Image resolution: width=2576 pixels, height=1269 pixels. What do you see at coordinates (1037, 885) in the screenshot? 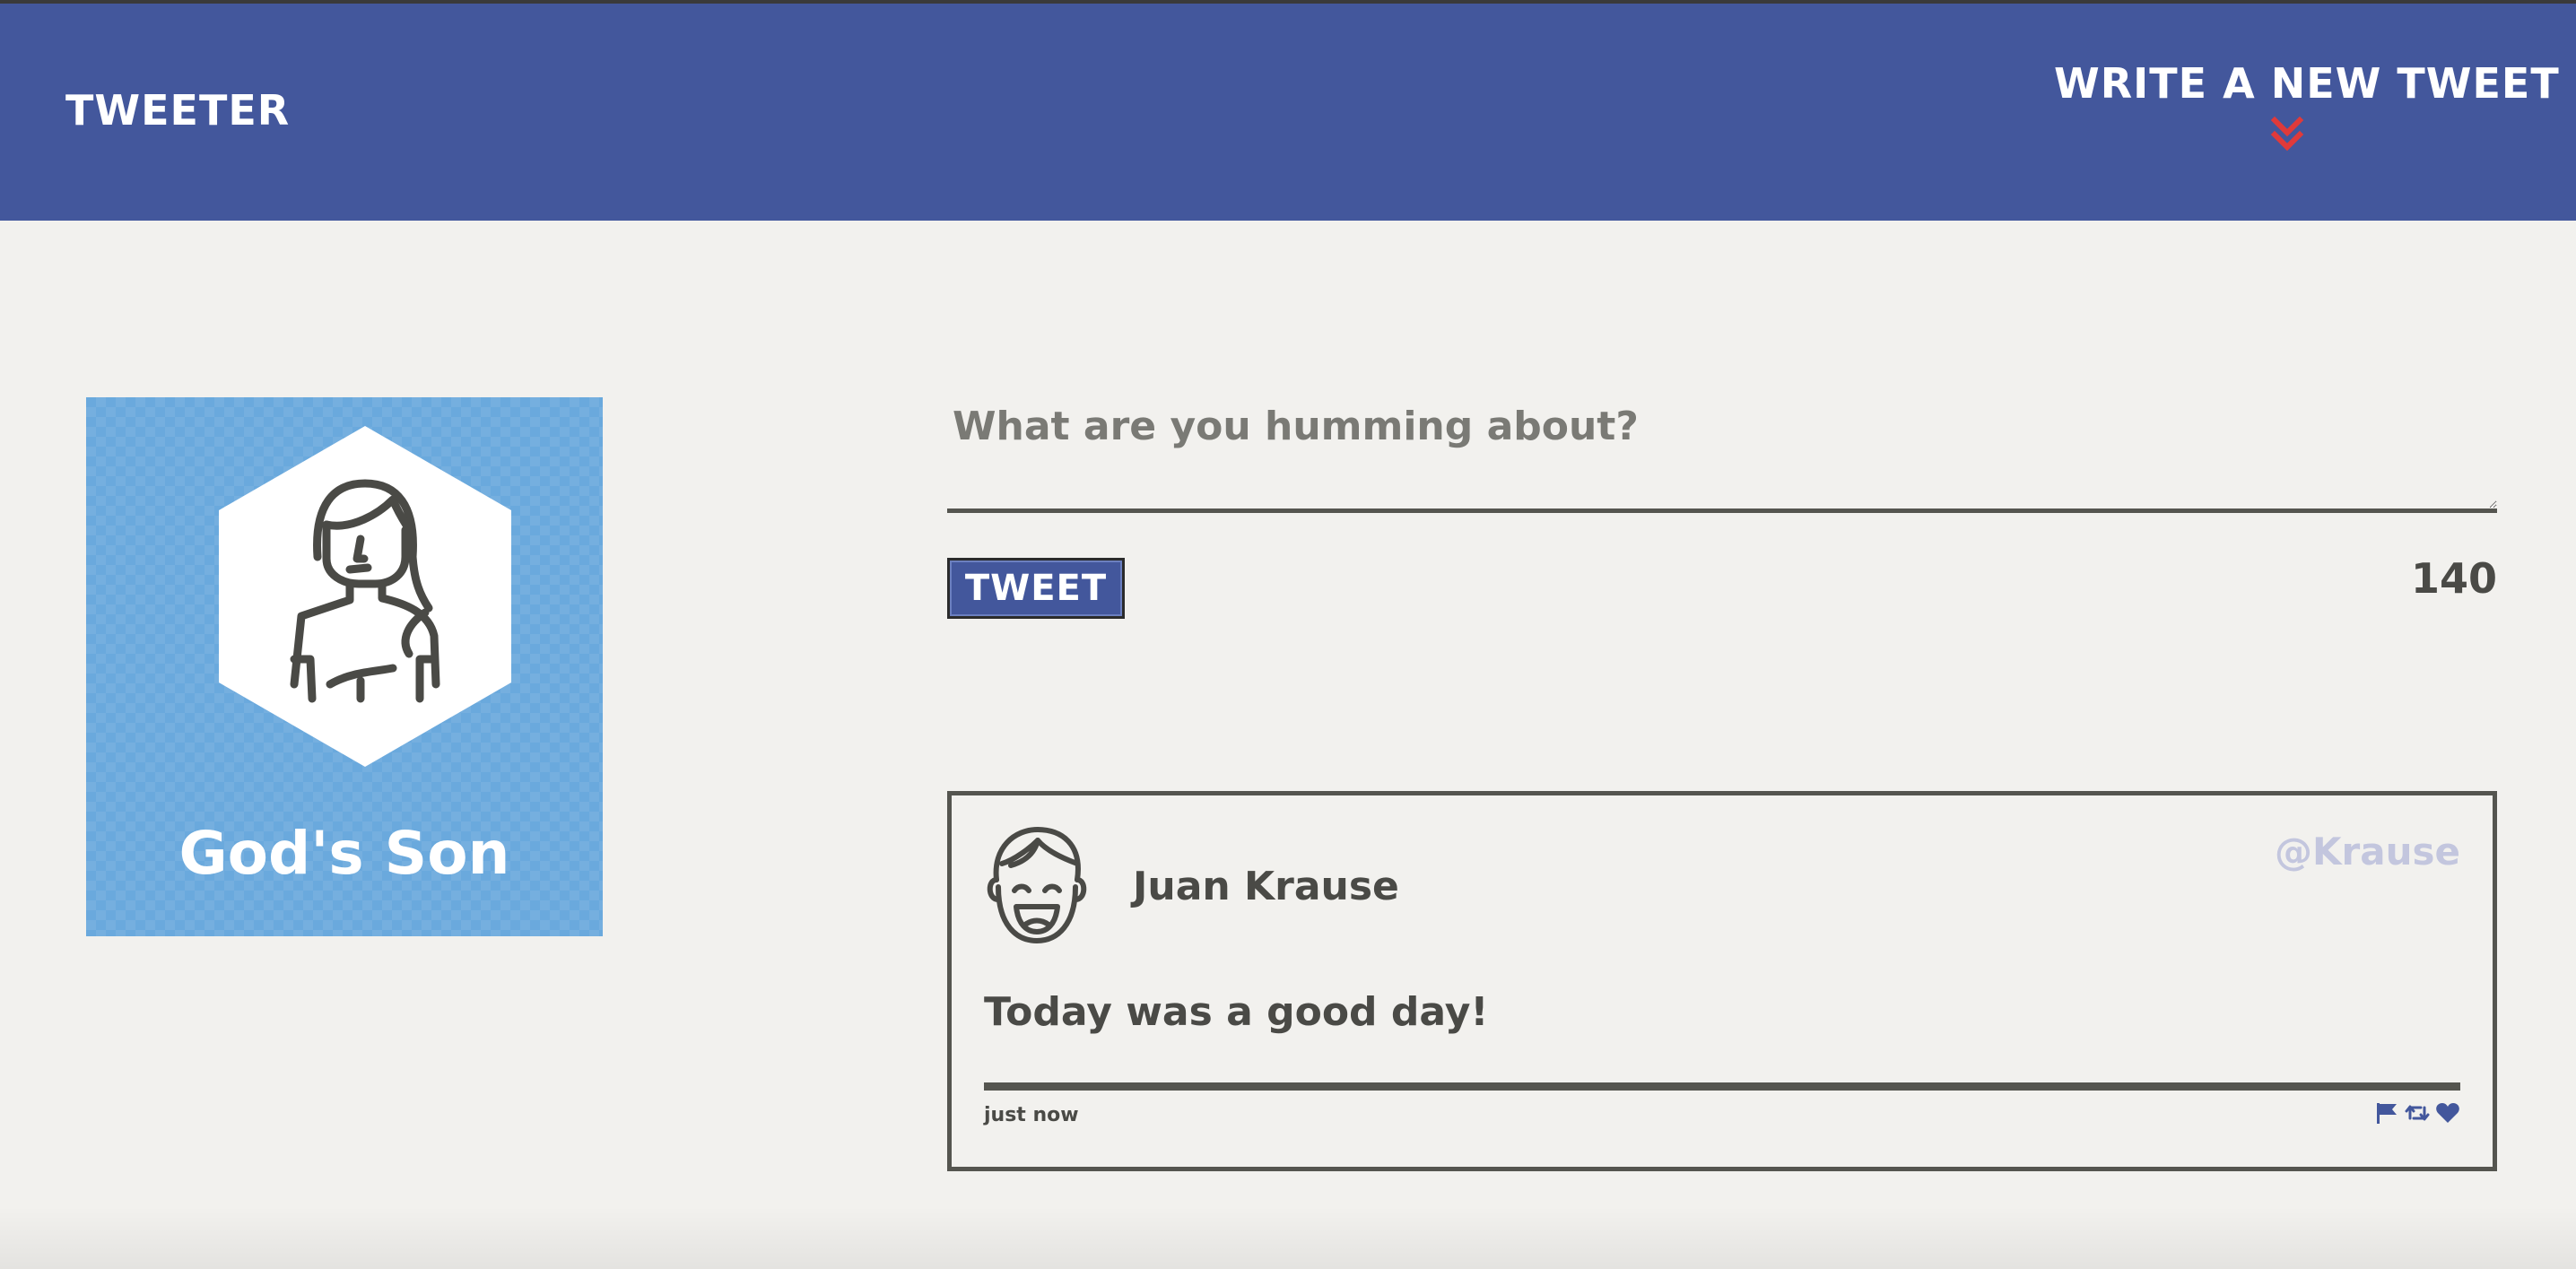
I see `smiling-man-avatar-icon` at bounding box center [1037, 885].